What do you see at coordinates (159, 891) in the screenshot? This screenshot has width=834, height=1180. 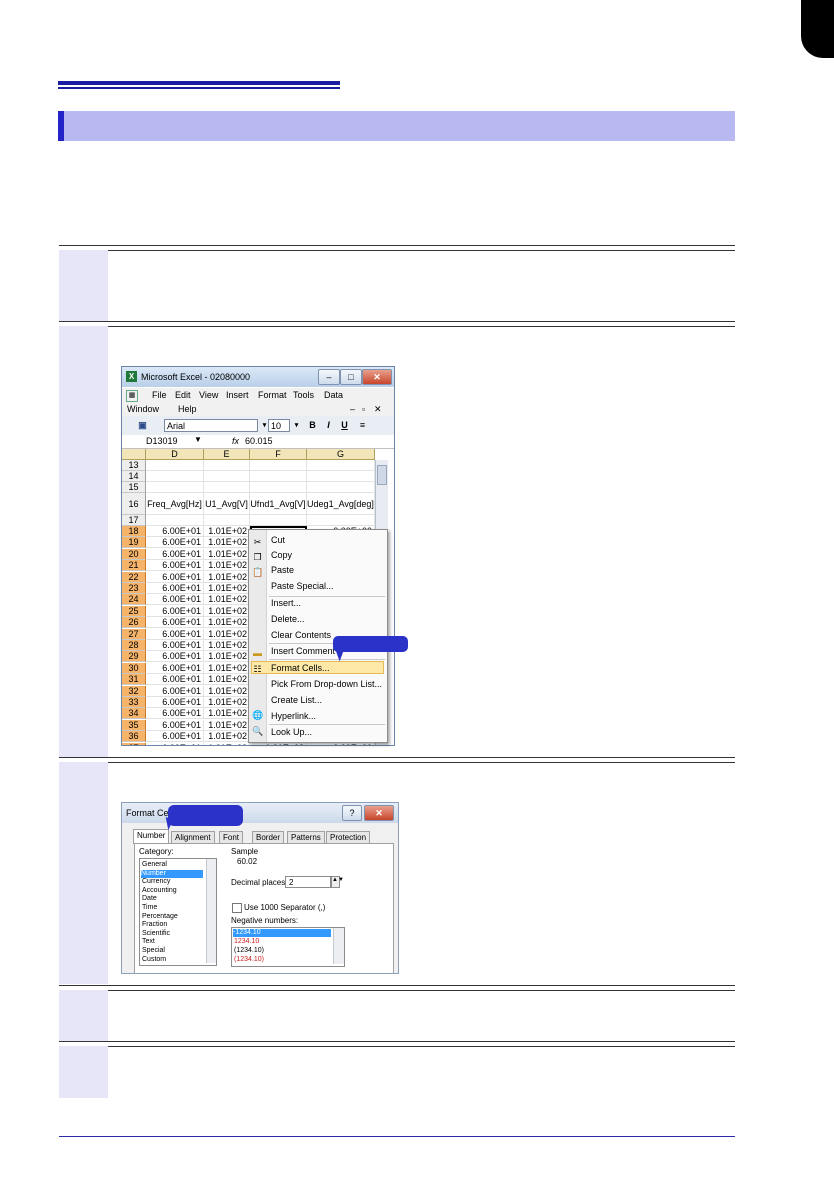 I see `category-item: Accounting` at bounding box center [159, 891].